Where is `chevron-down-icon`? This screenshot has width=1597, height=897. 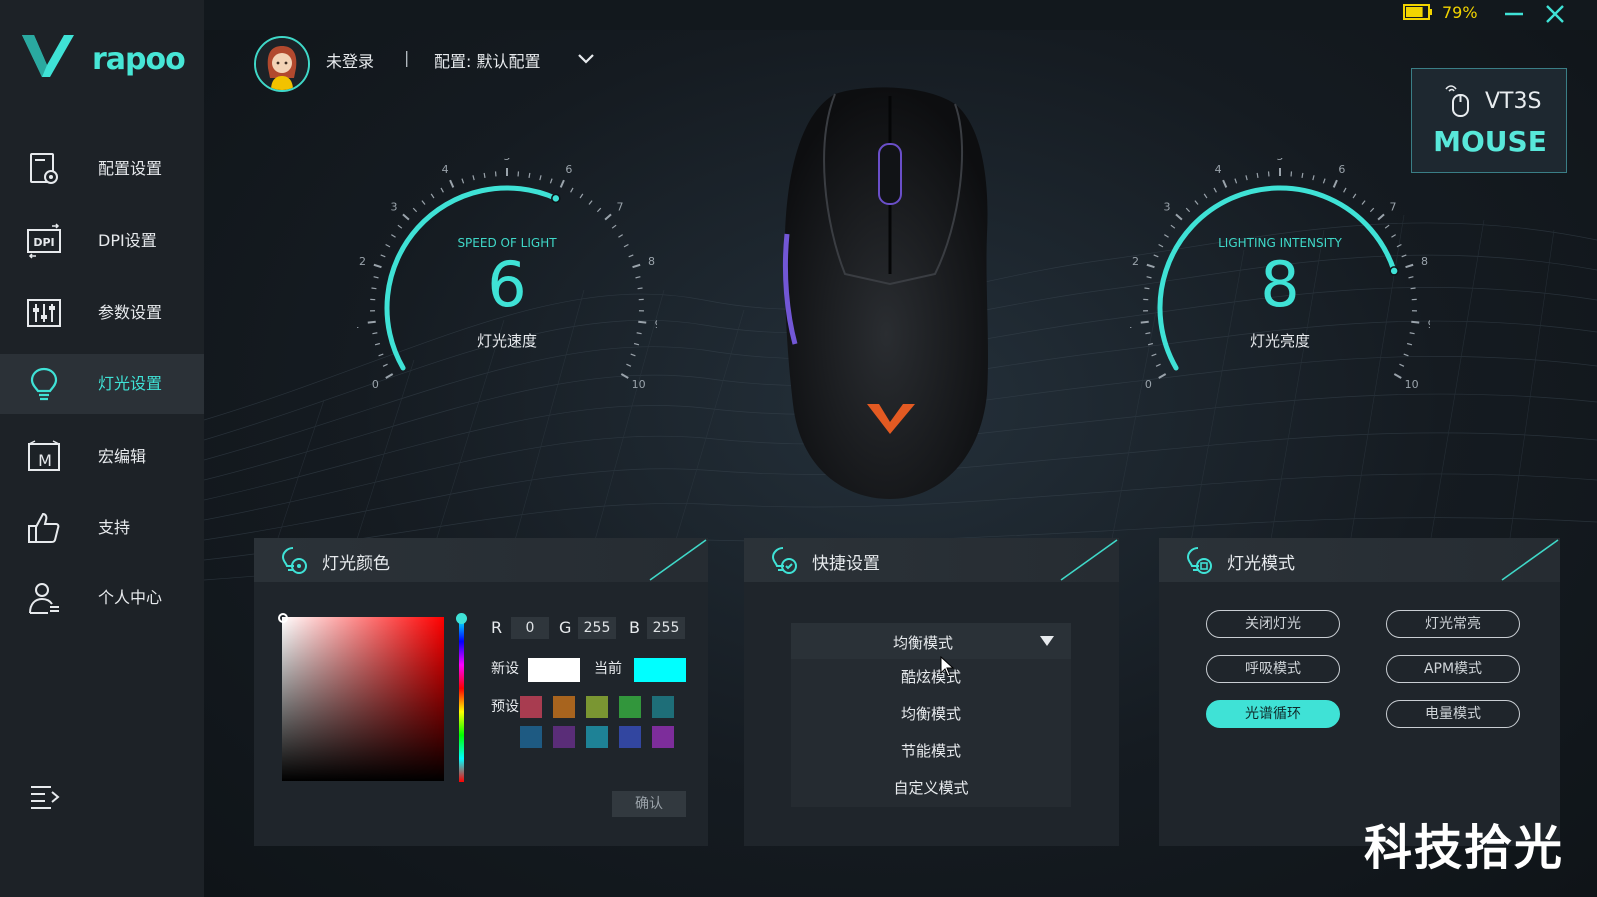
chevron-down-icon is located at coordinates (586, 59).